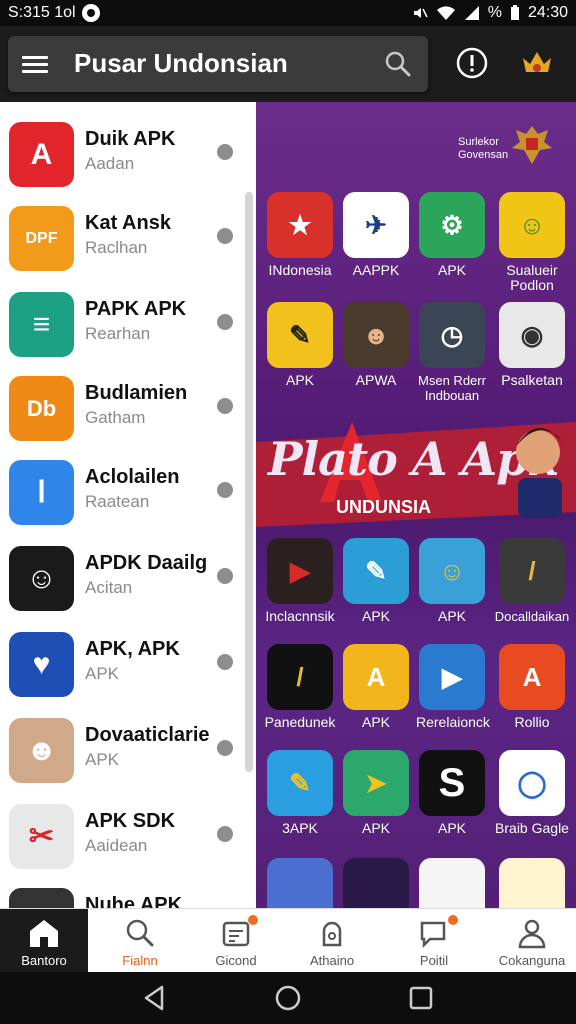 The height and width of the screenshot is (1024, 576). What do you see at coordinates (452, 352) in the screenshot?
I see `app-tile: ◷ Msen Rderr Indbouan` at bounding box center [452, 352].